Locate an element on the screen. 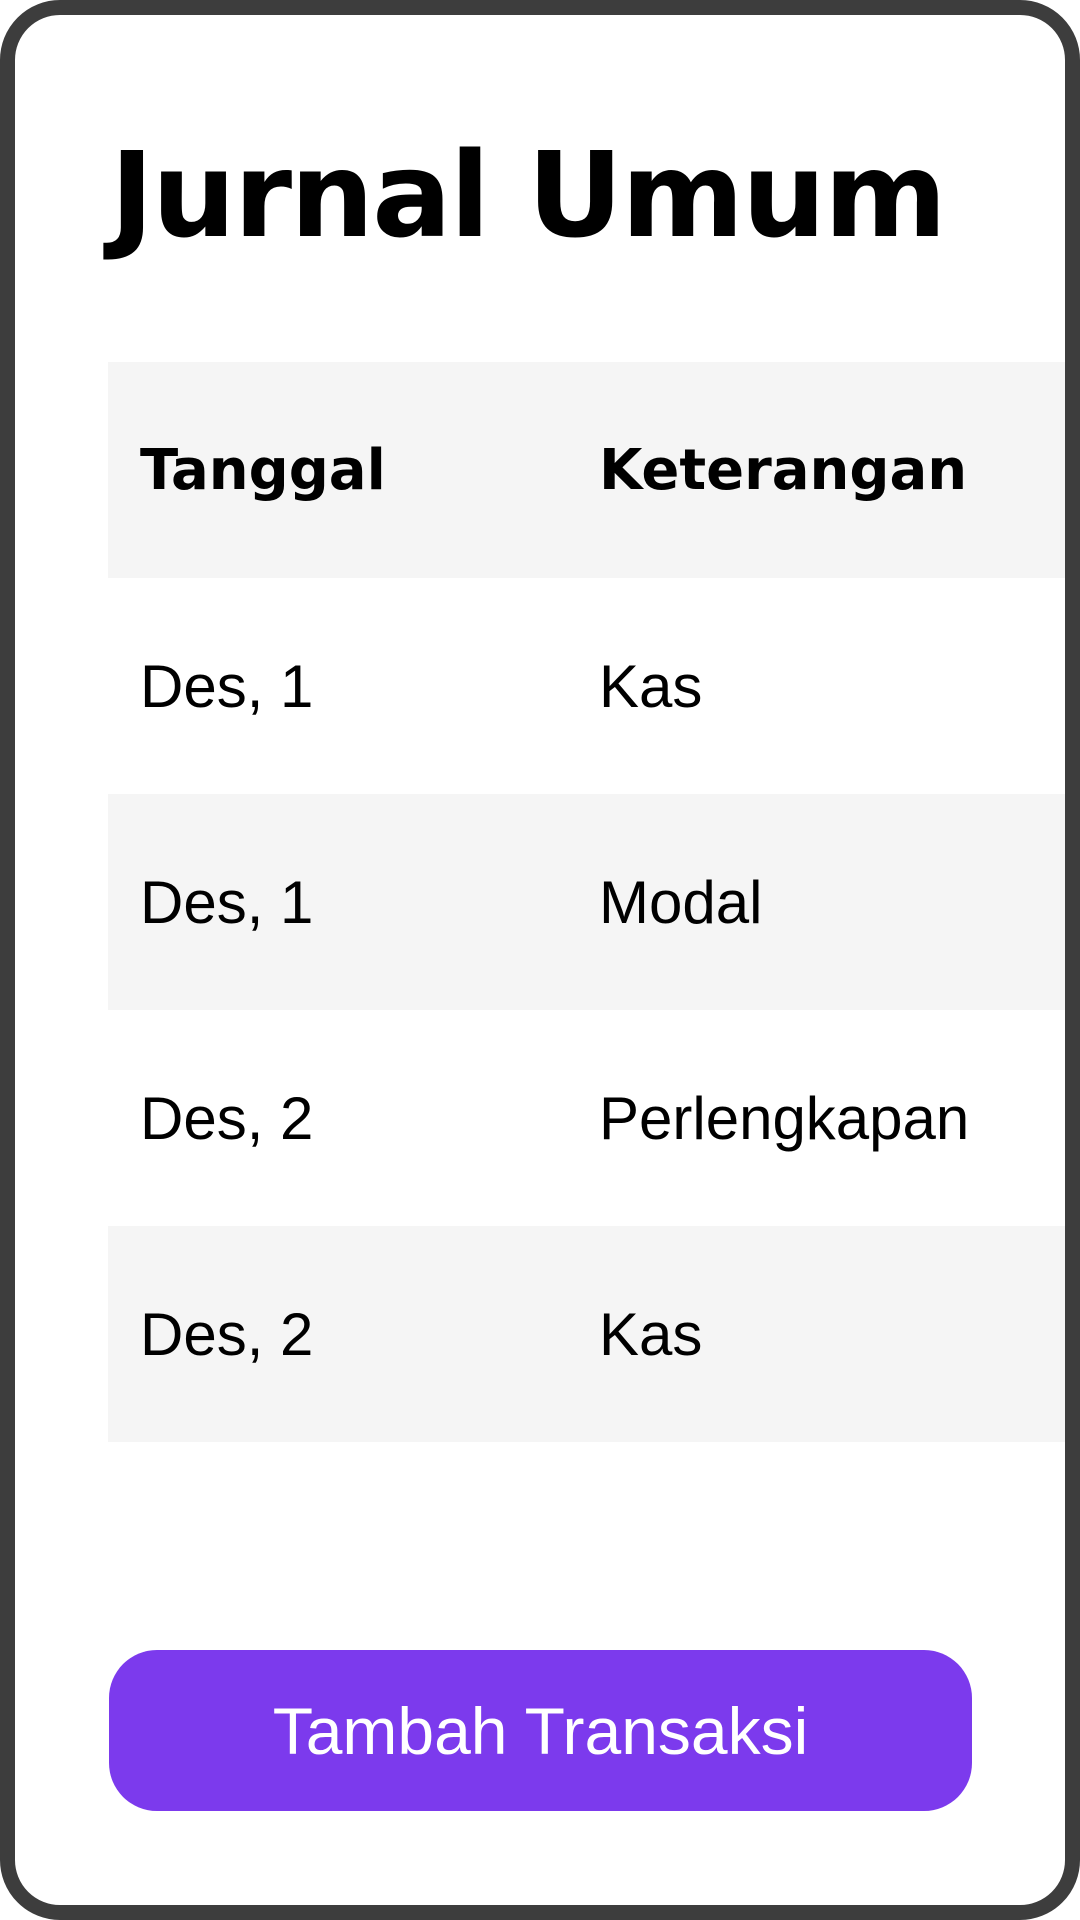  table-row: Des, 2 Perlengkapan is located at coordinates (586, 1118).